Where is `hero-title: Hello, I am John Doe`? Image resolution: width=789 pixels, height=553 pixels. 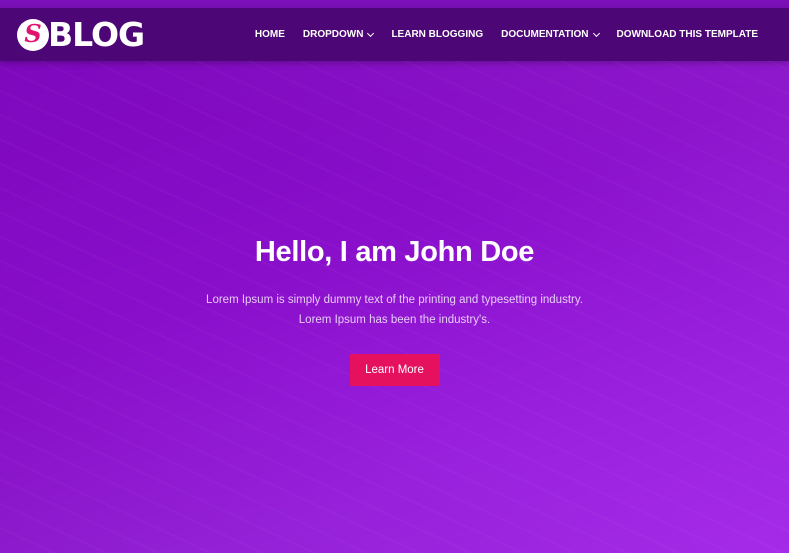
hero-title: Hello, I am John Doe is located at coordinates (394, 252).